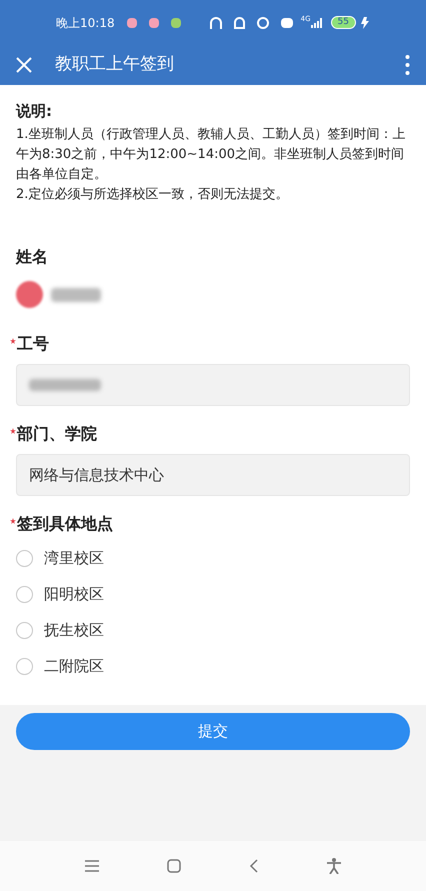  I want to click on menu-icon, so click(92, 866).